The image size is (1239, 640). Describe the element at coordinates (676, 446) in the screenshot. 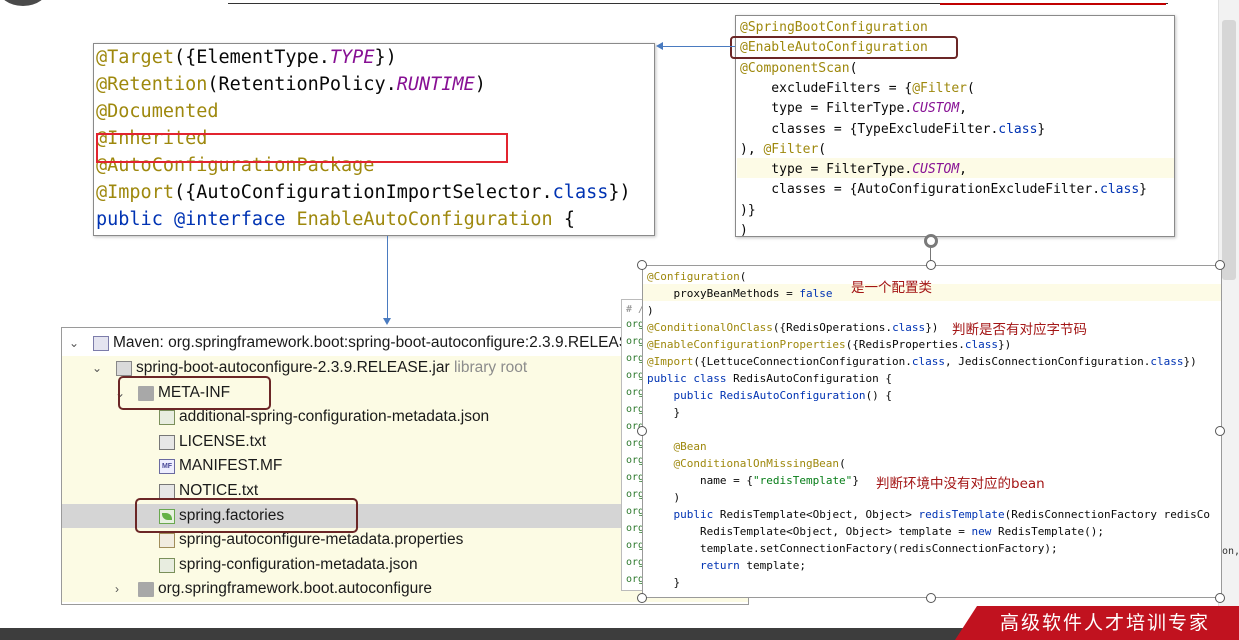

I see `code-line: @Bean` at that location.